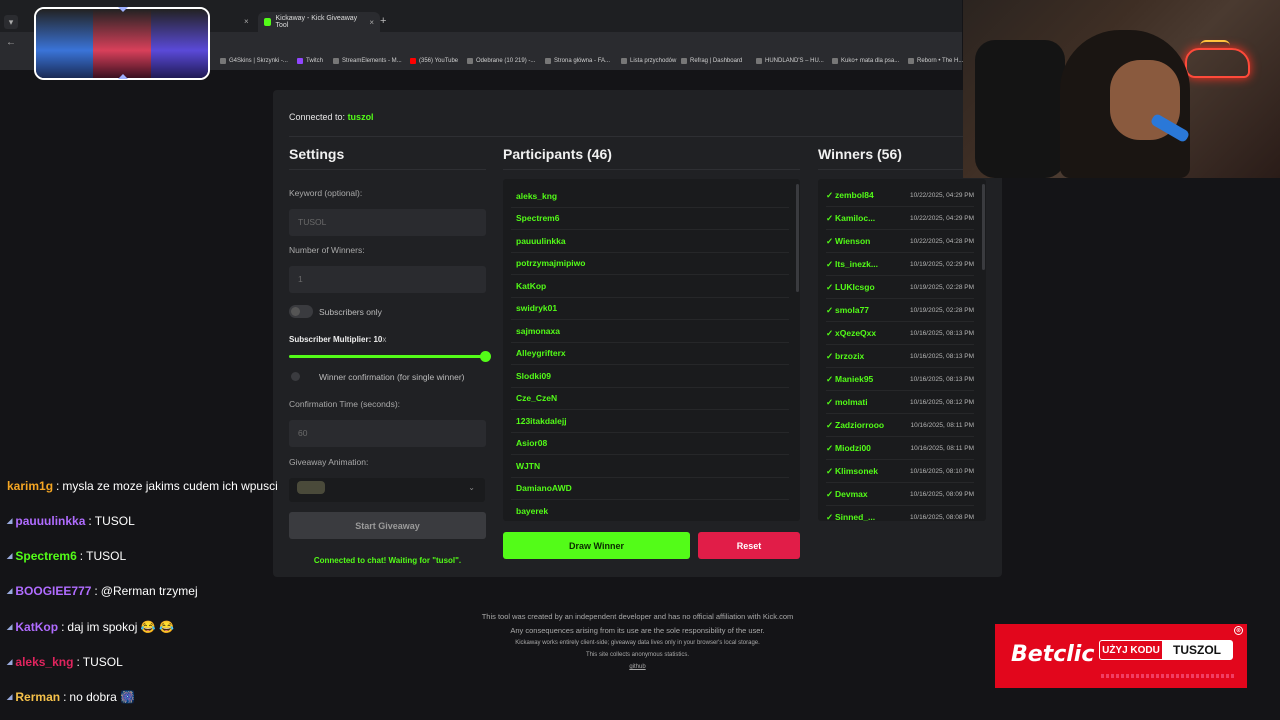 The width and height of the screenshot is (1280, 720). What do you see at coordinates (1053, 654) in the screenshot?
I see `betclic-logo: Betclic` at bounding box center [1053, 654].